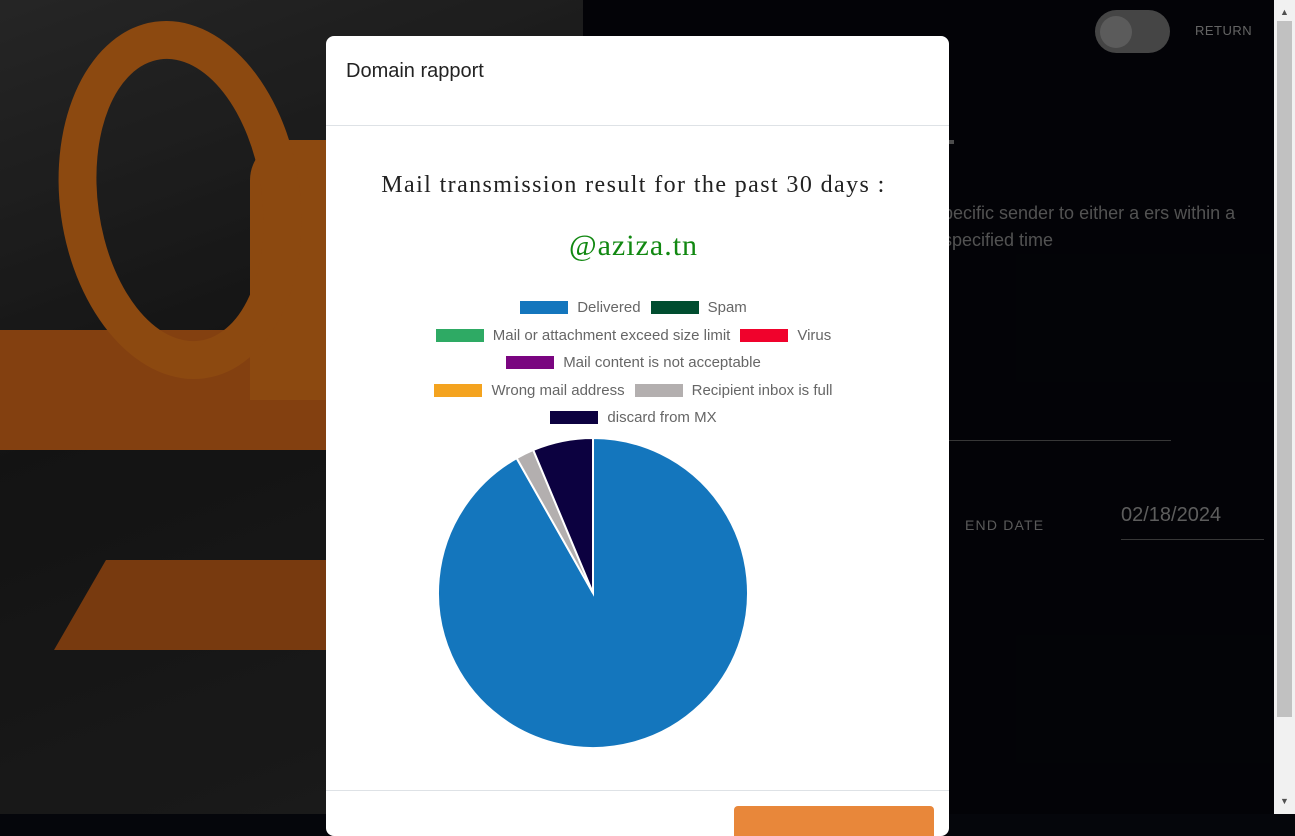  Describe the element at coordinates (662, 418) in the screenshot. I see `legend-label: discard from MX` at that location.